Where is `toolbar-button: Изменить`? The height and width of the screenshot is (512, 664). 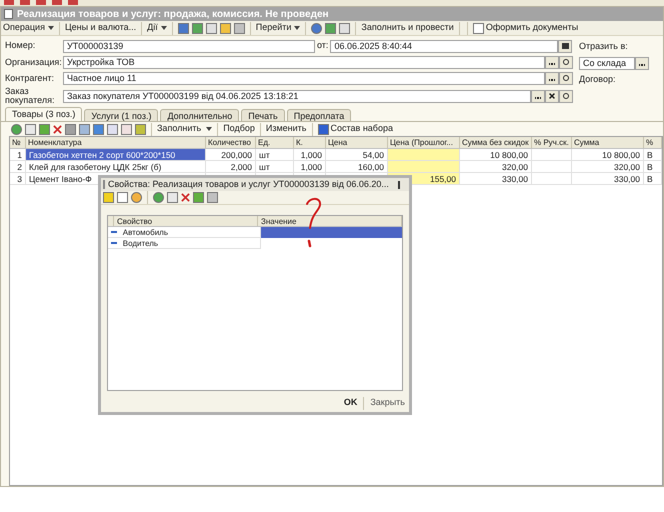 toolbar-button: Изменить is located at coordinates (286, 129).